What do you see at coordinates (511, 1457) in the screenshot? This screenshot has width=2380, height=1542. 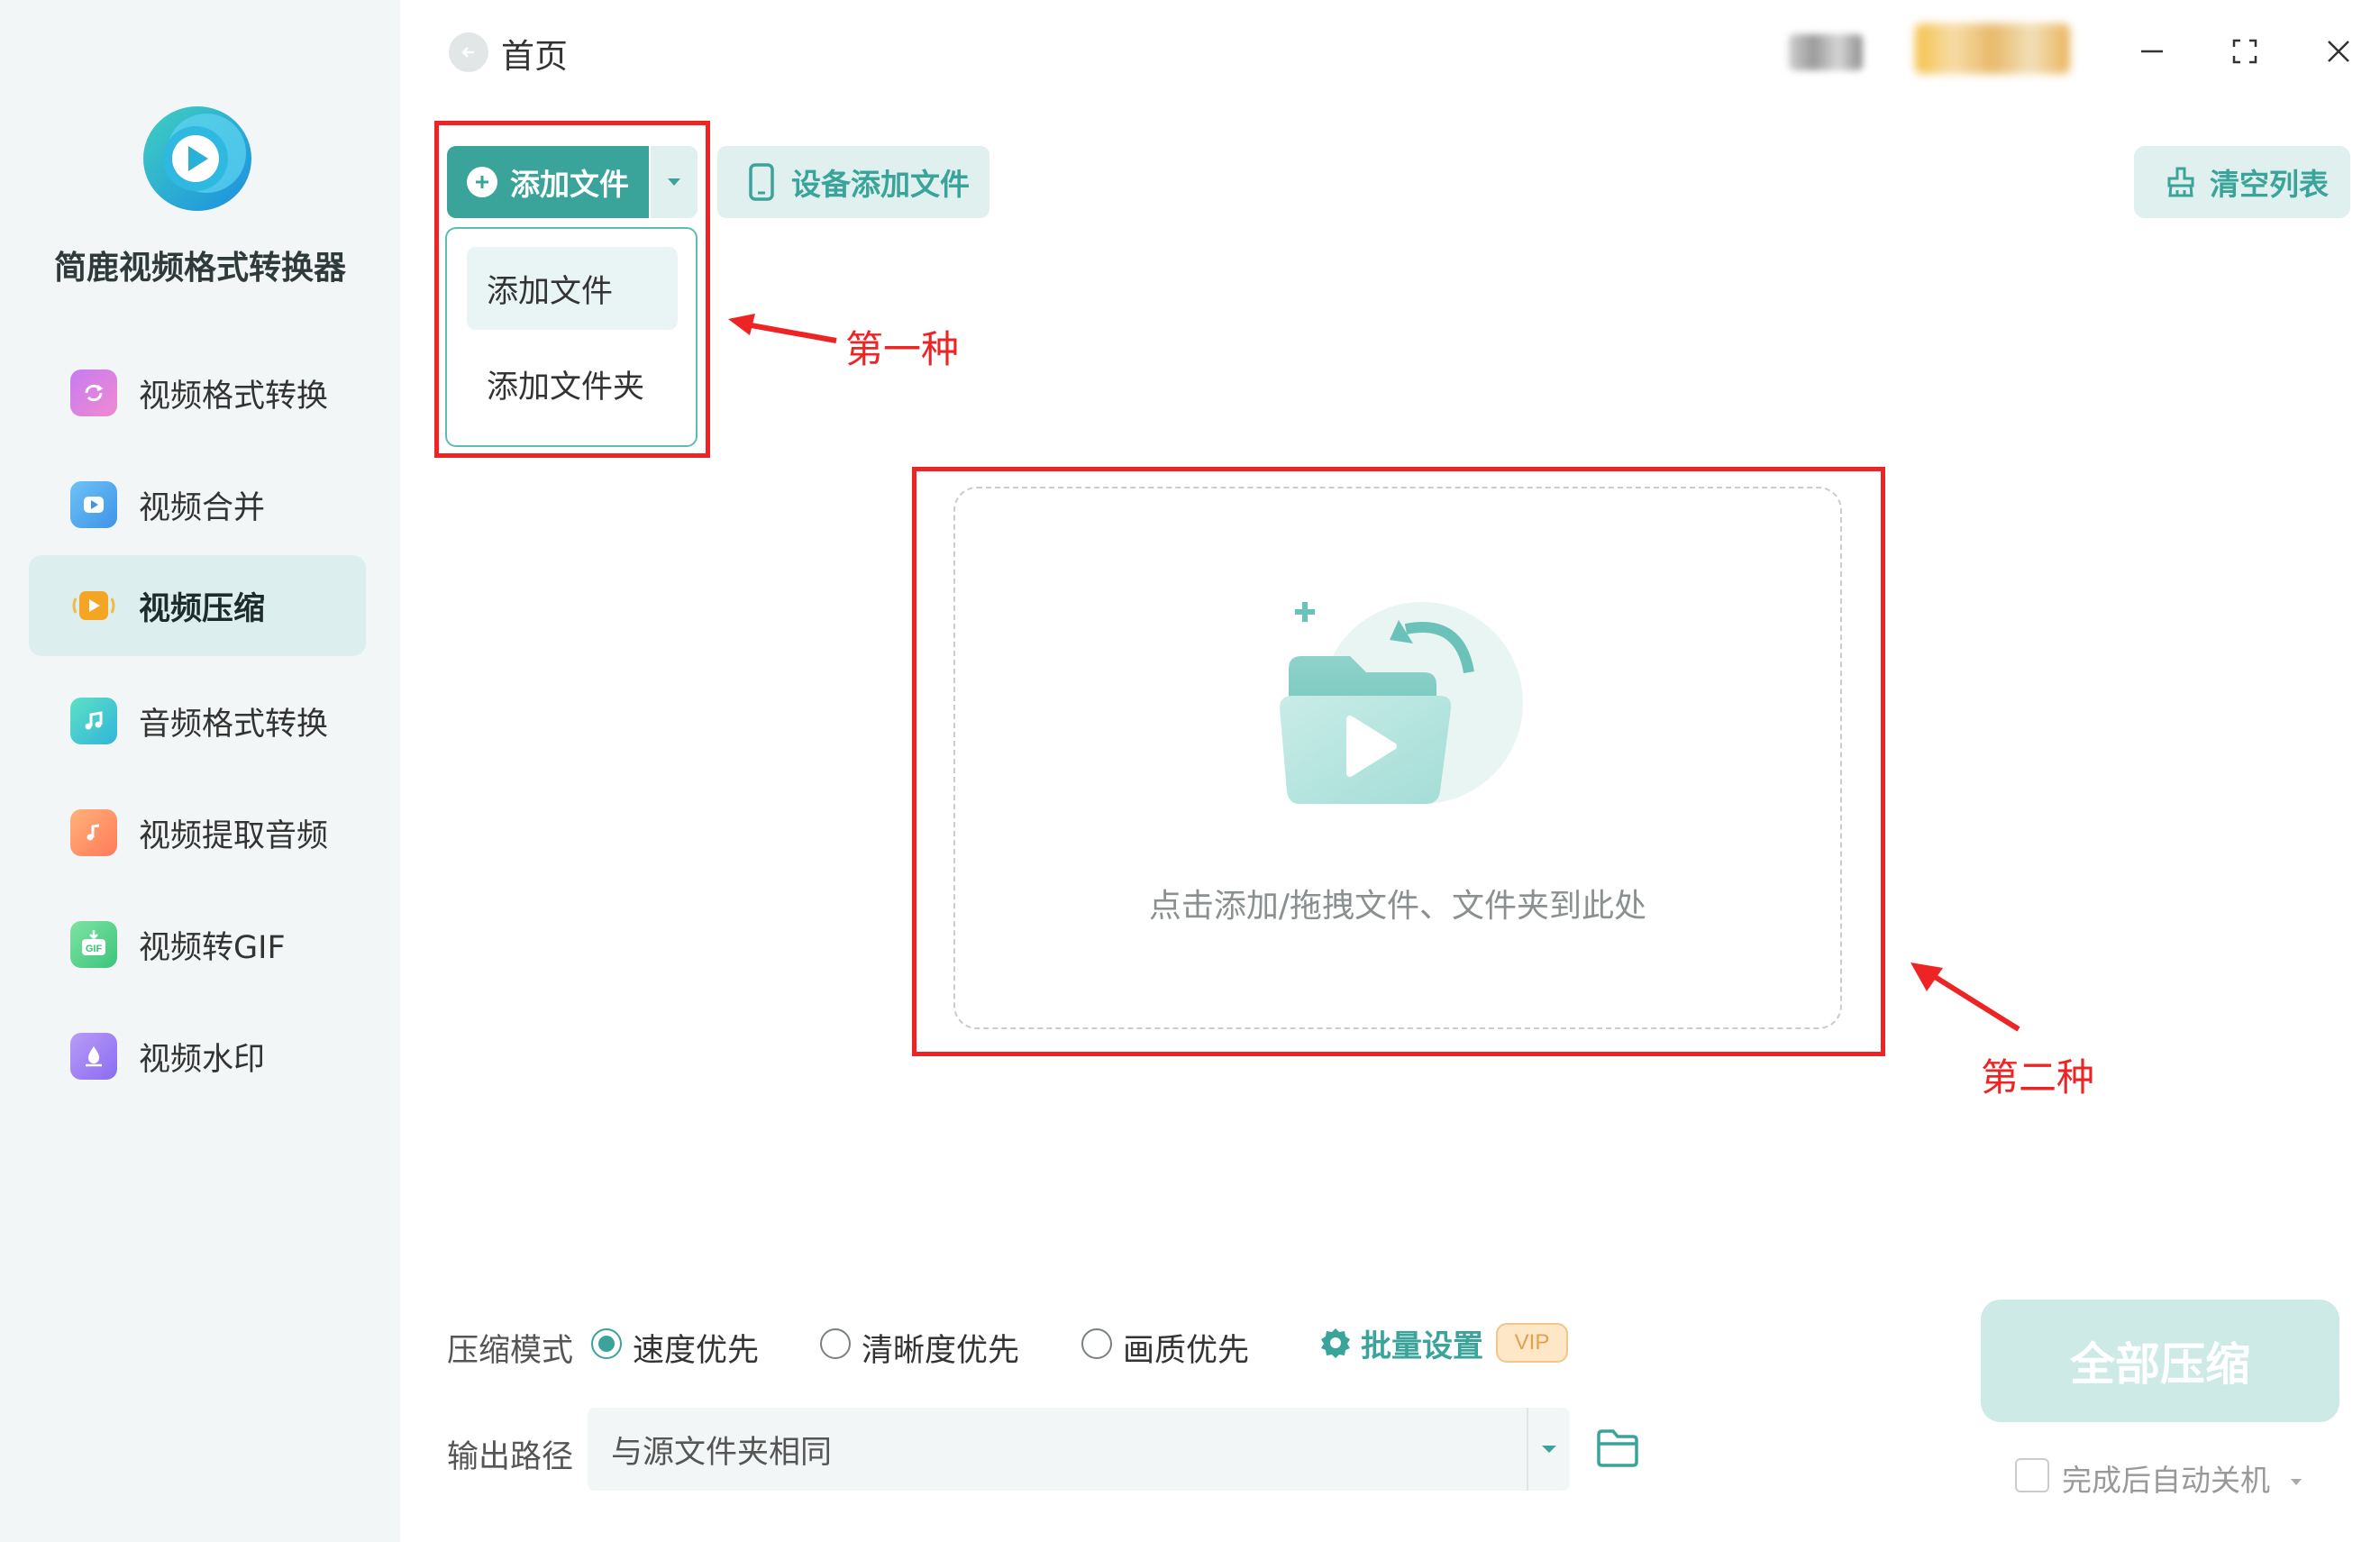 I see `output-path-label: 输出路径` at bounding box center [511, 1457].